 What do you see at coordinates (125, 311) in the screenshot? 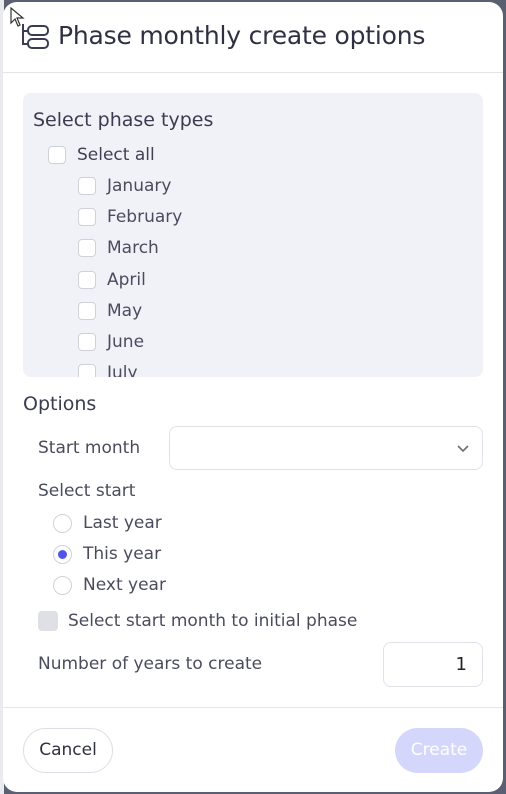
I see `month-label: May` at bounding box center [125, 311].